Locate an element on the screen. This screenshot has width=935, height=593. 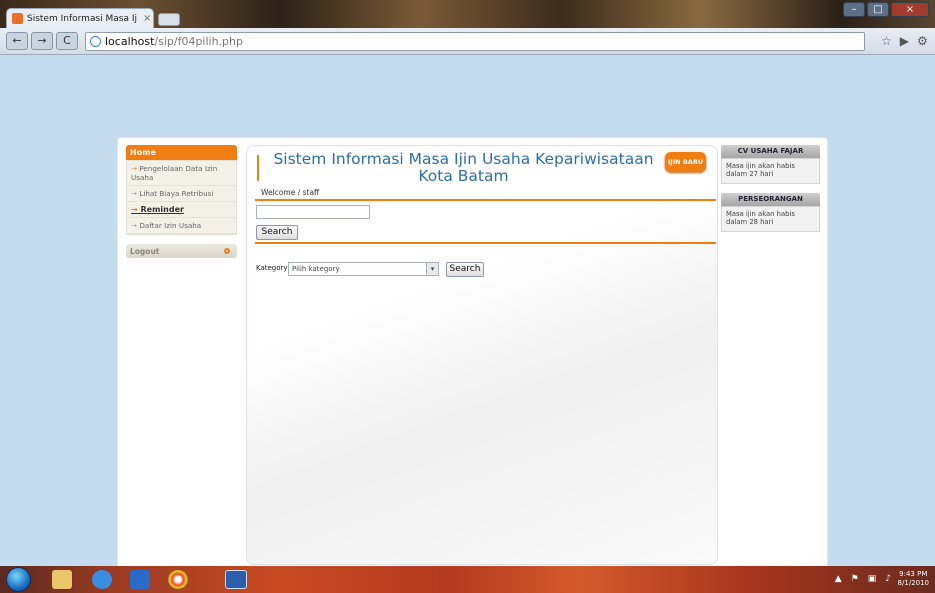
welcome-text: Welcome / staff is located at coordinates (290, 192).